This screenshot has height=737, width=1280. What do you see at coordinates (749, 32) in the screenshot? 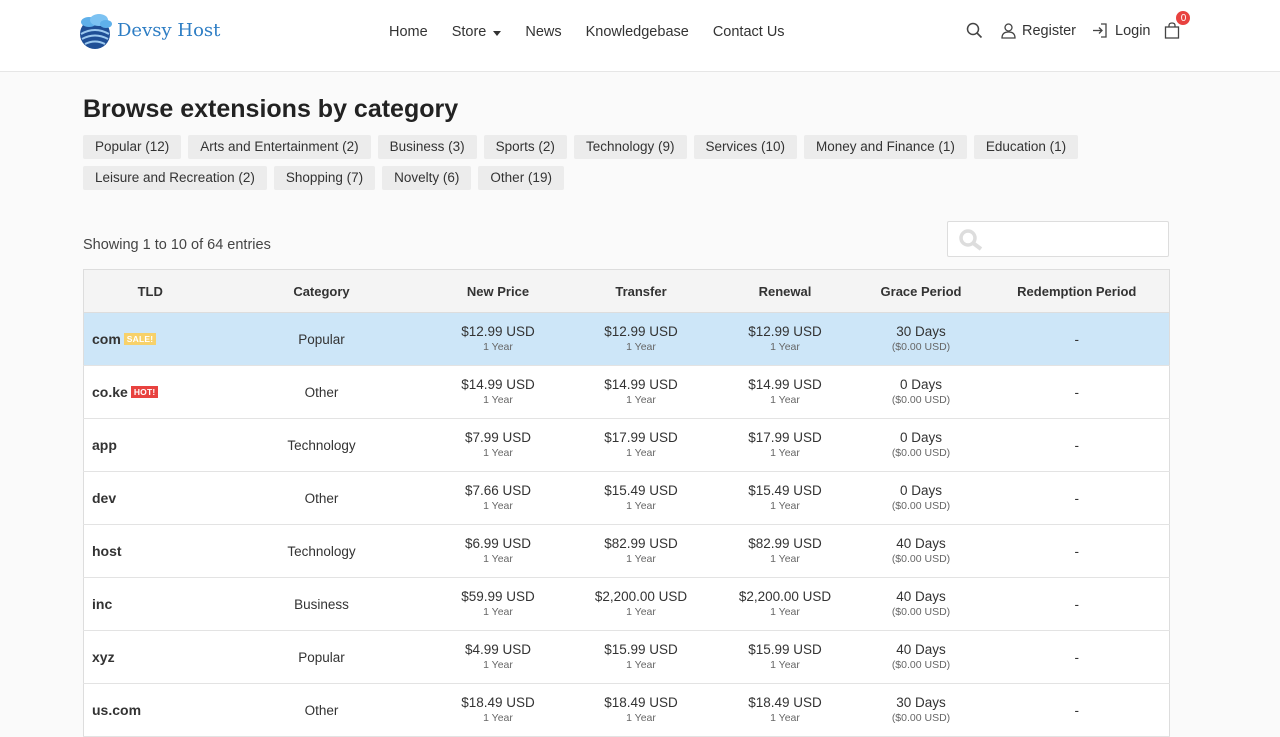
I see `nav-contact-us: Contact Us` at bounding box center [749, 32].